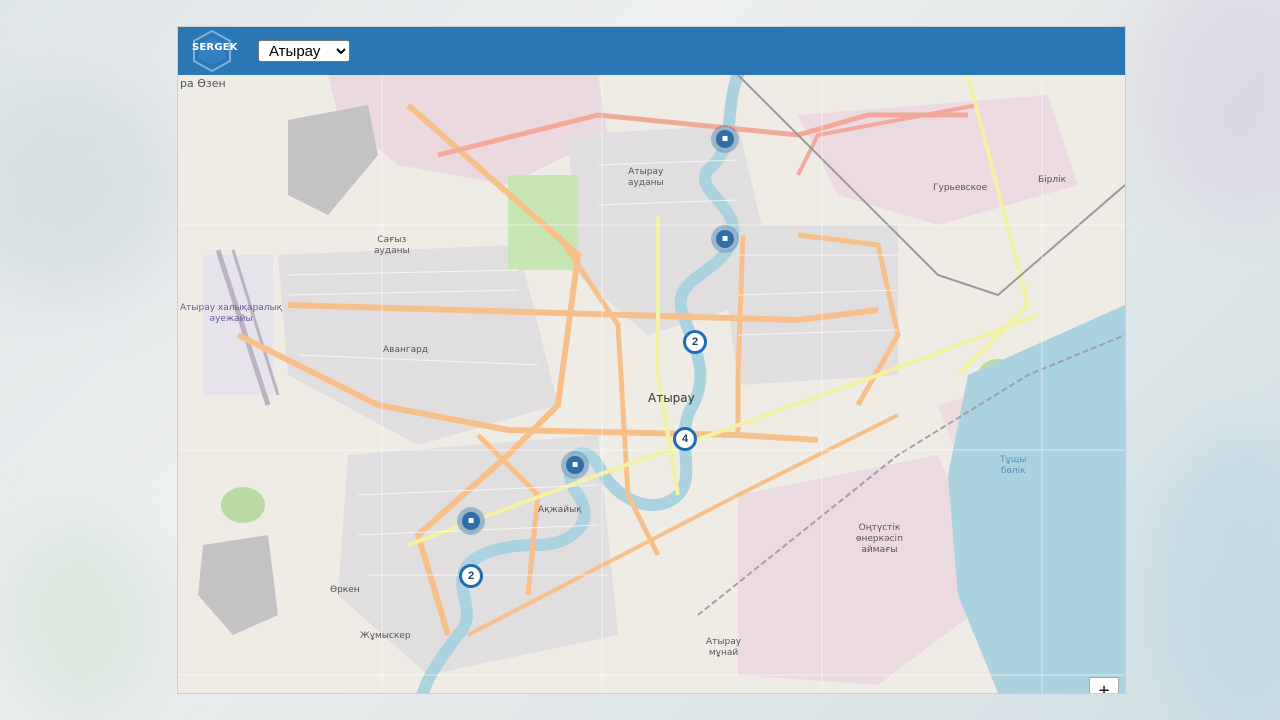 This screenshot has height=720, width=1280. Describe the element at coordinates (685, 439) in the screenshot. I see `marker-cluster: 4` at that location.